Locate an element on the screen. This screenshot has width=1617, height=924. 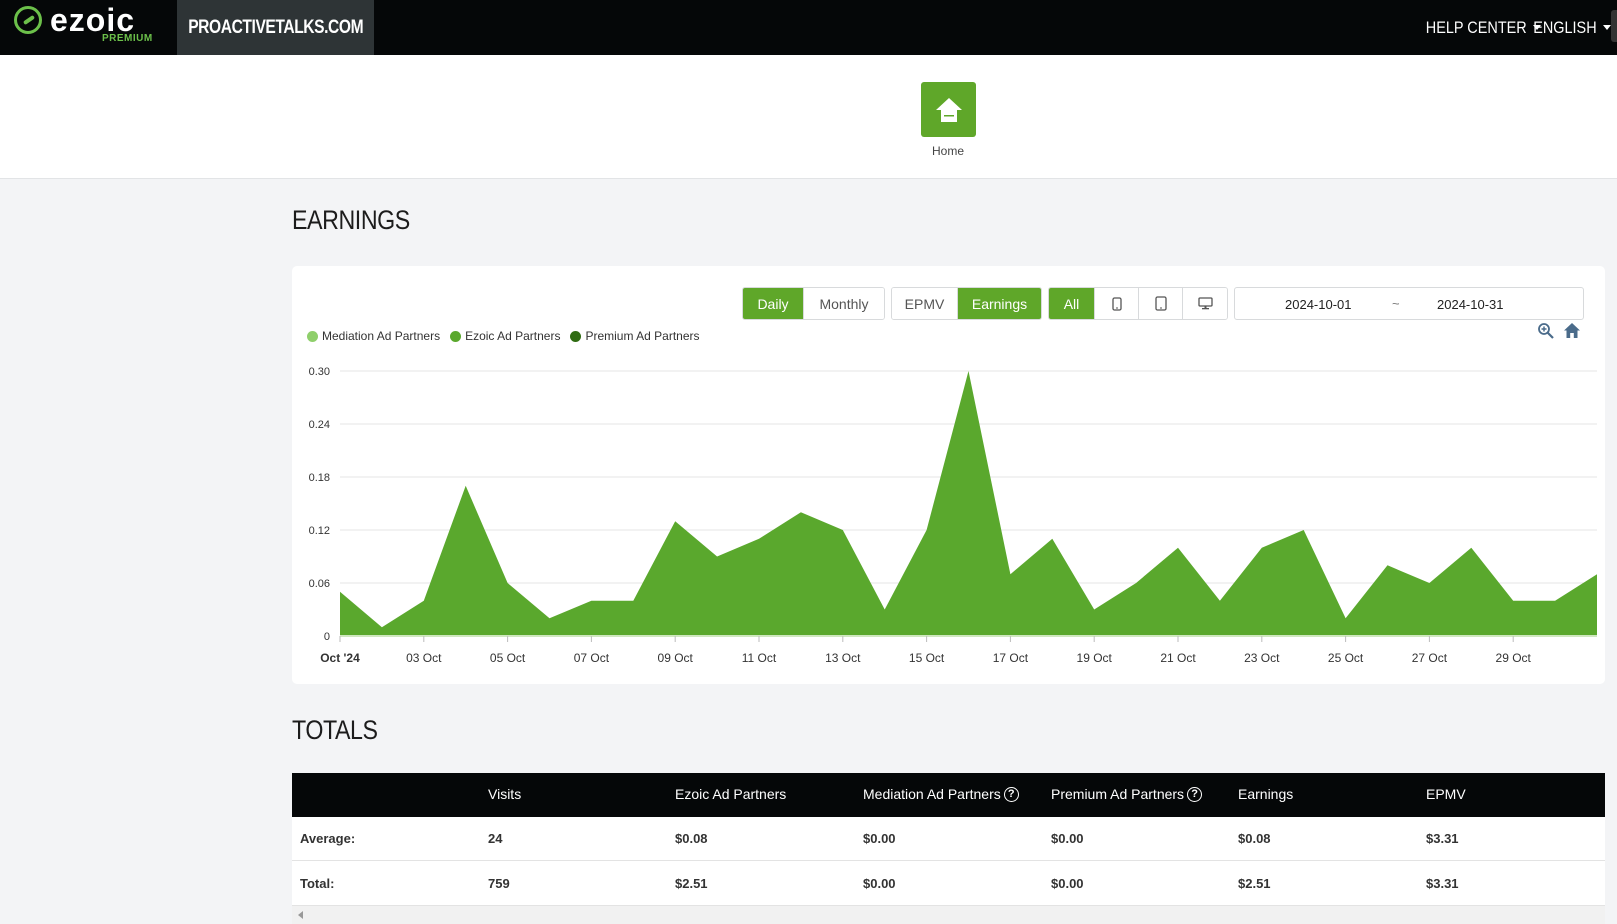
end-date: 2024-10-31 is located at coordinates (1470, 304).